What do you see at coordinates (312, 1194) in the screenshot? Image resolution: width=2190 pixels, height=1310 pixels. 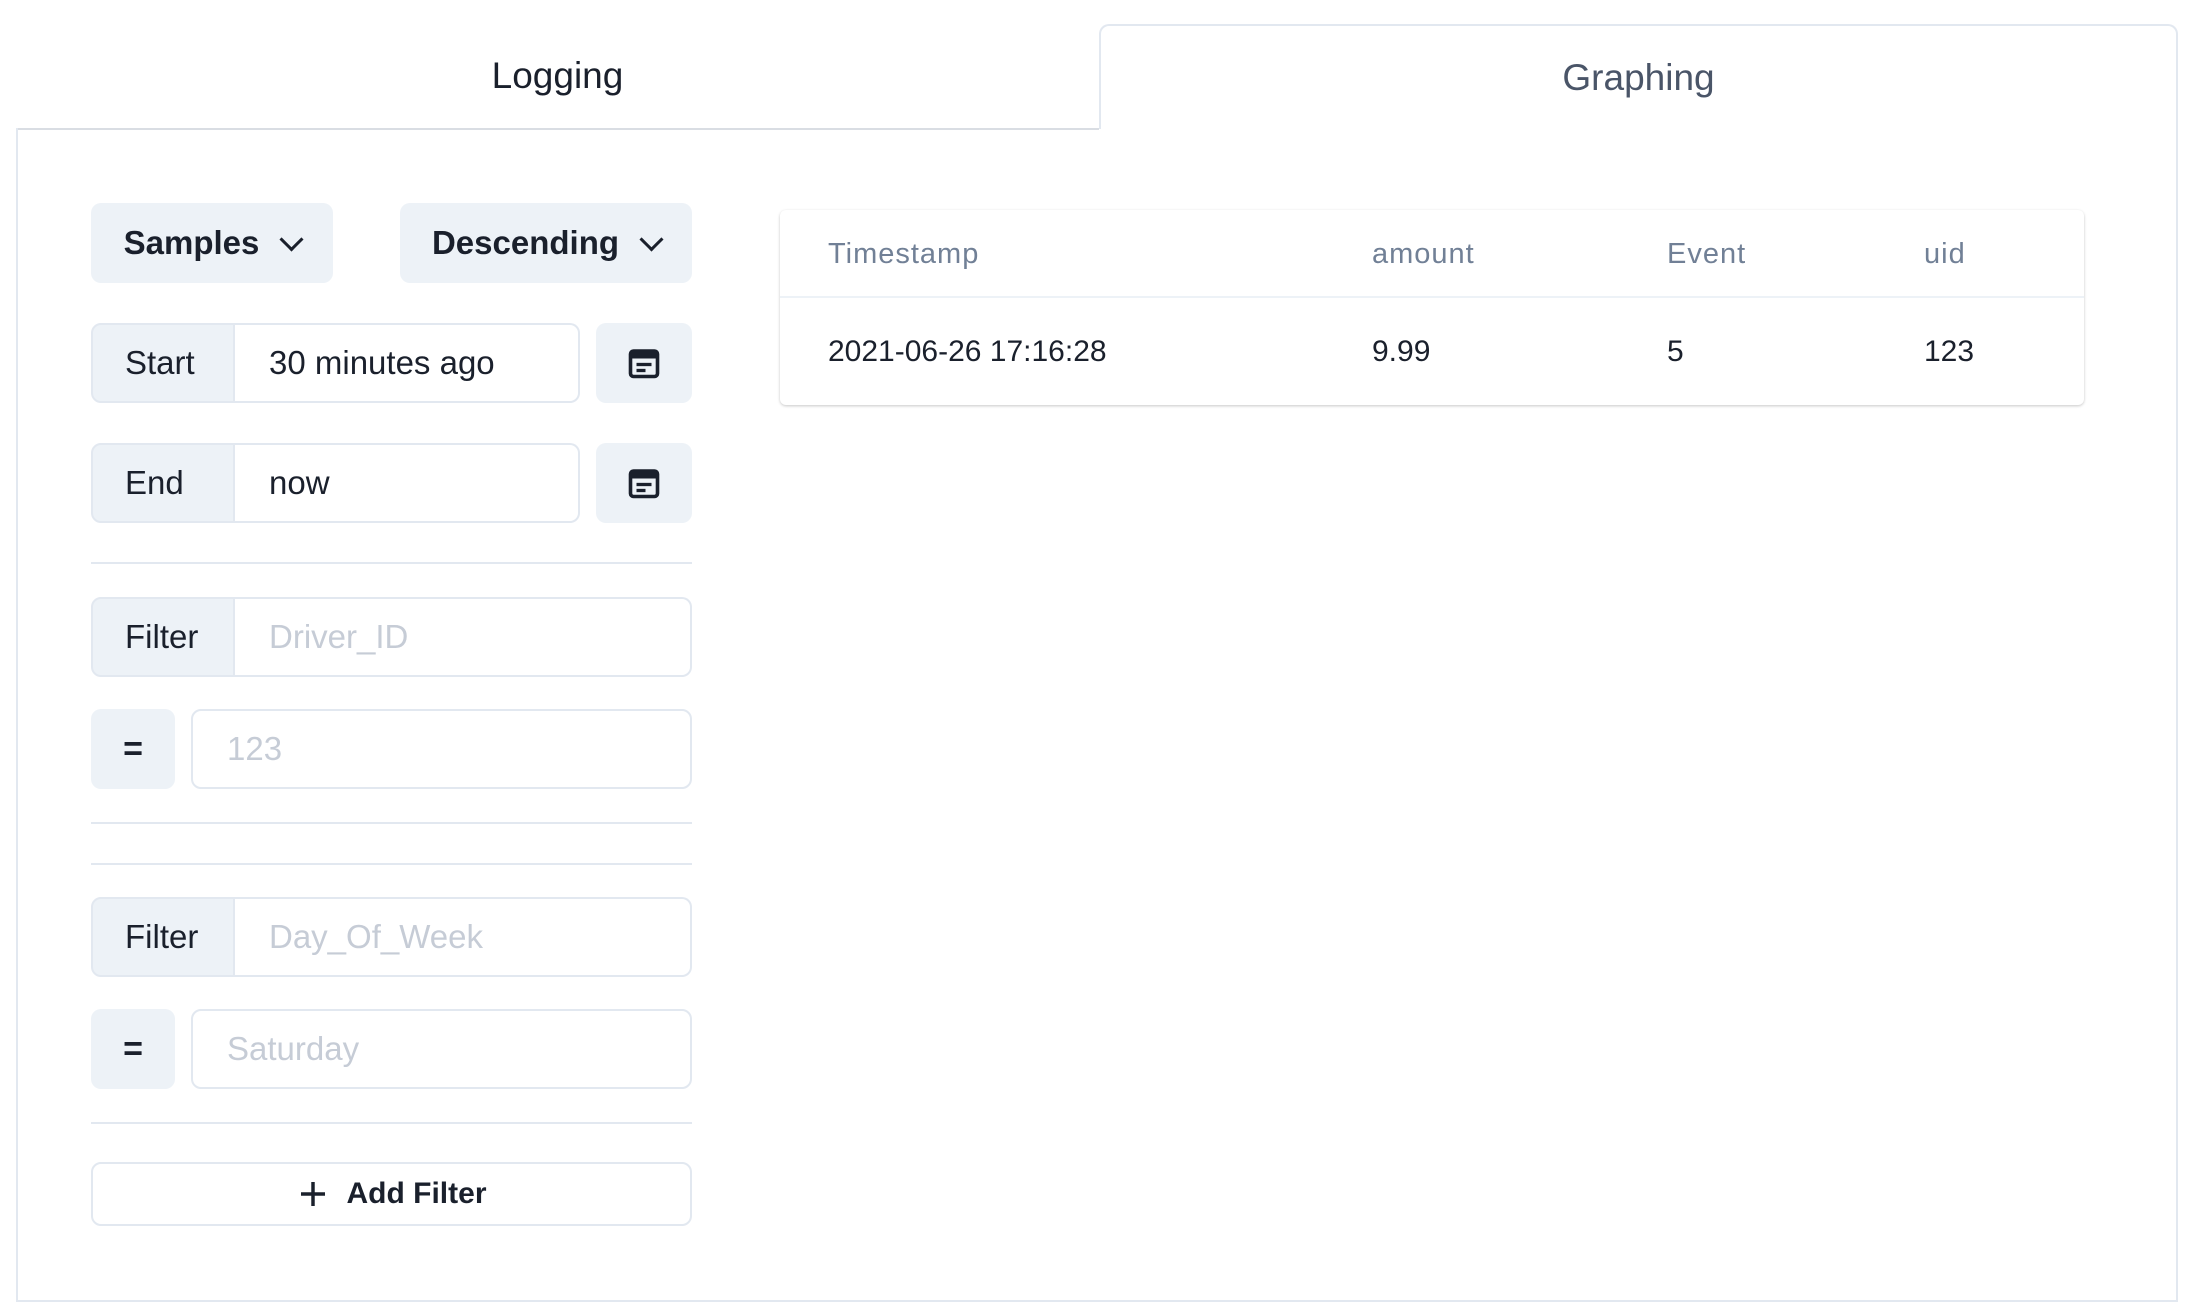 I see `plus-icon` at bounding box center [312, 1194].